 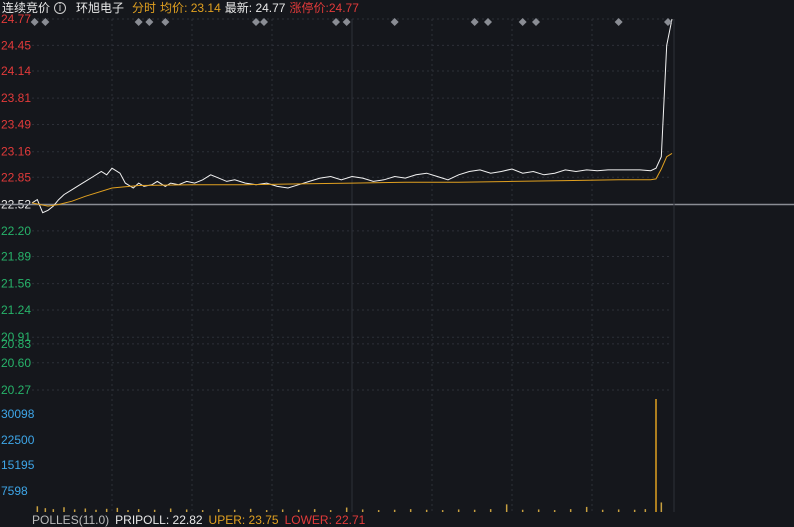 What do you see at coordinates (16, 45) in the screenshot?
I see `y-tick-label: 24.45` at bounding box center [16, 45].